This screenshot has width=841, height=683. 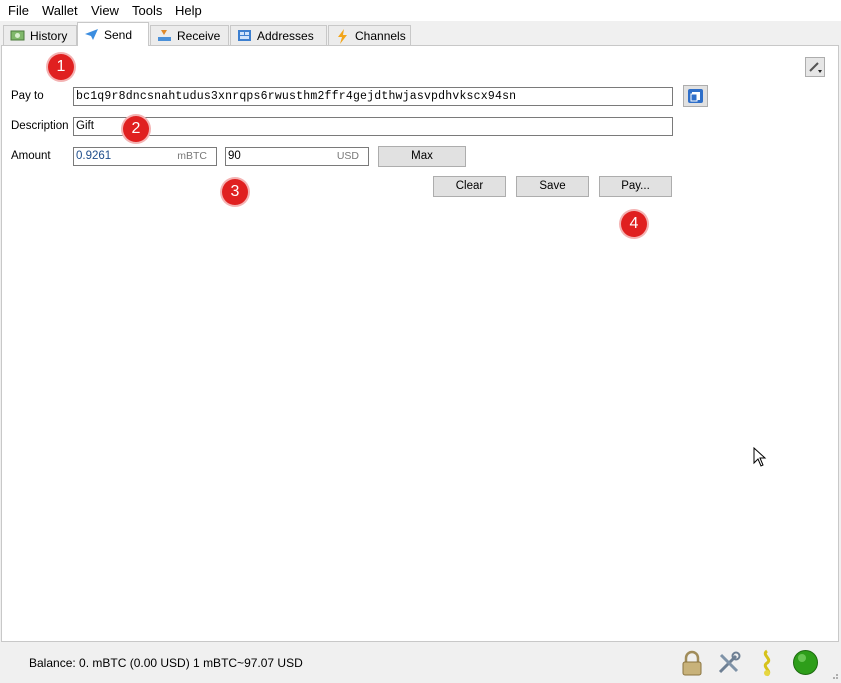 What do you see at coordinates (420, 10) in the screenshot?
I see `menu-bar: File Wallet View Tools Help` at bounding box center [420, 10].